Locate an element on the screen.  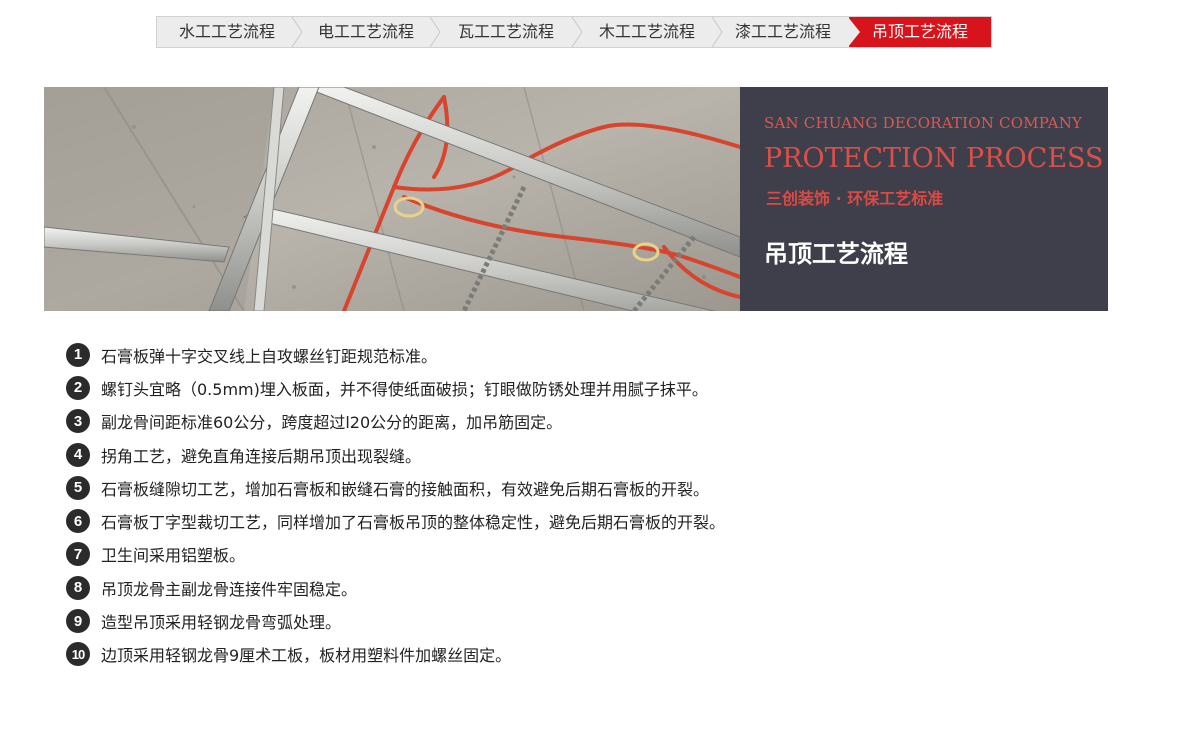
tab-label: 木工工艺流程 is located at coordinates (646, 31).